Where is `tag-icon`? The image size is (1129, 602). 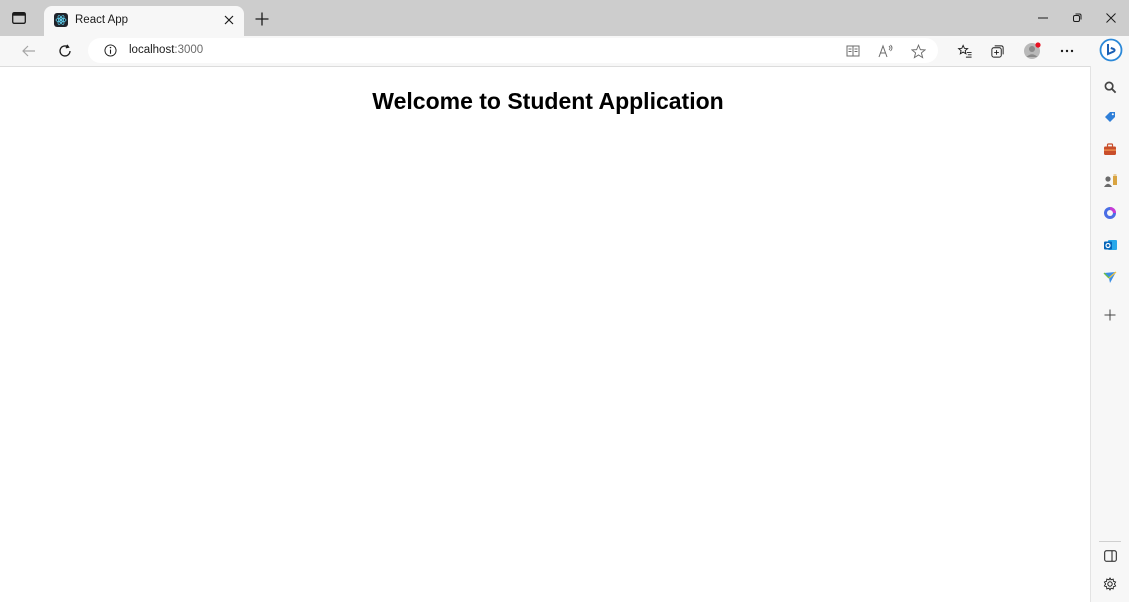
tag-icon is located at coordinates (1110, 117).